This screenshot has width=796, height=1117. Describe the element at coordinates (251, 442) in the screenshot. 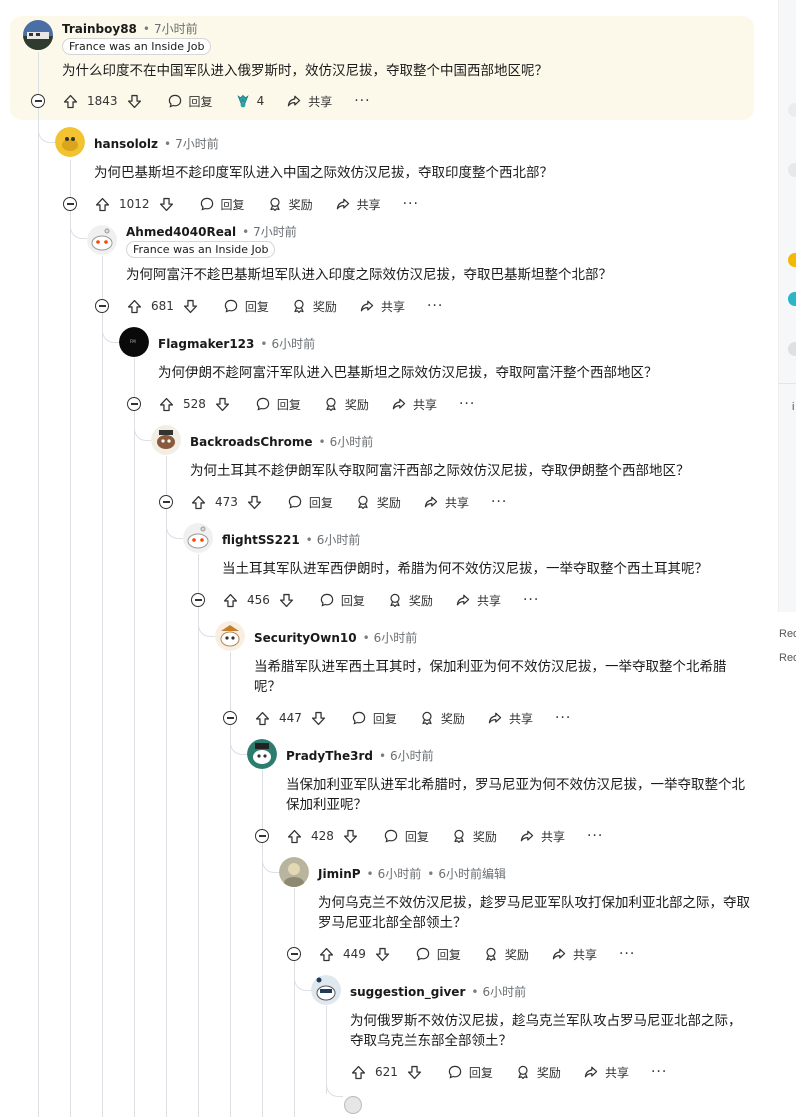

I see `username: BackroadsChrome` at that location.